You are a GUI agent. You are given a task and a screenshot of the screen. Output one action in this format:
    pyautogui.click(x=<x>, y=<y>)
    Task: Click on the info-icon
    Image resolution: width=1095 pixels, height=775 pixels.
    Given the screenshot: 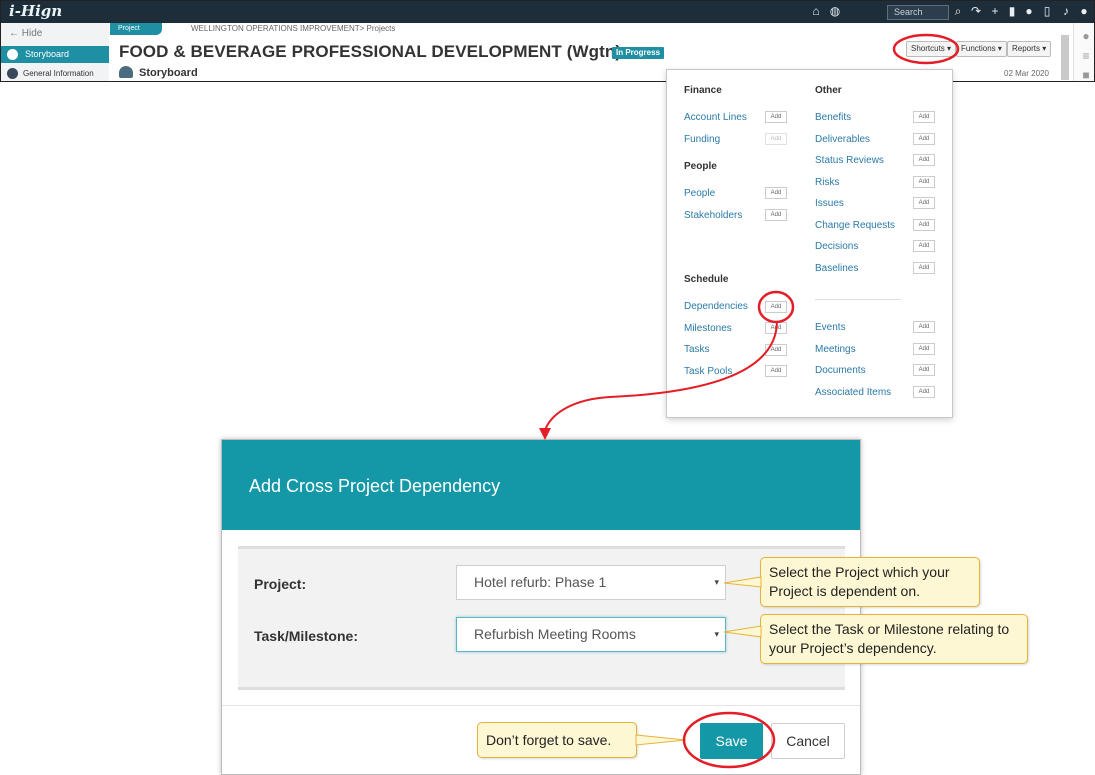 What is the action you would take?
    pyautogui.click(x=12, y=73)
    